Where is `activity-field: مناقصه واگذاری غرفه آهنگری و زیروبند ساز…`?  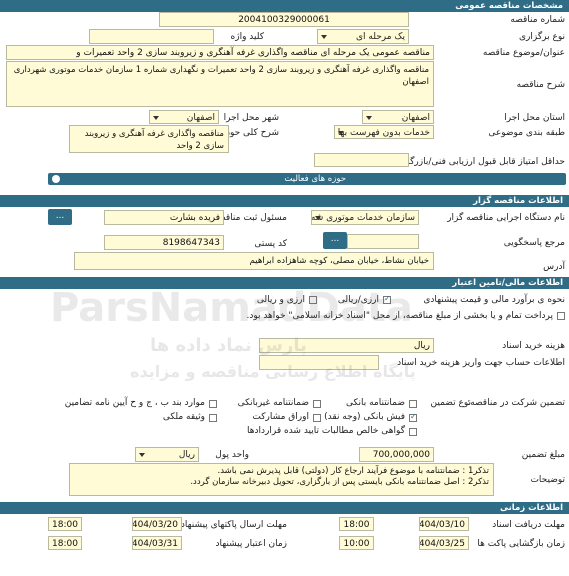
activity-field: مناقصه واگذاری غرفه آهنگری و زیروبند ساز… is located at coordinates (149, 139).